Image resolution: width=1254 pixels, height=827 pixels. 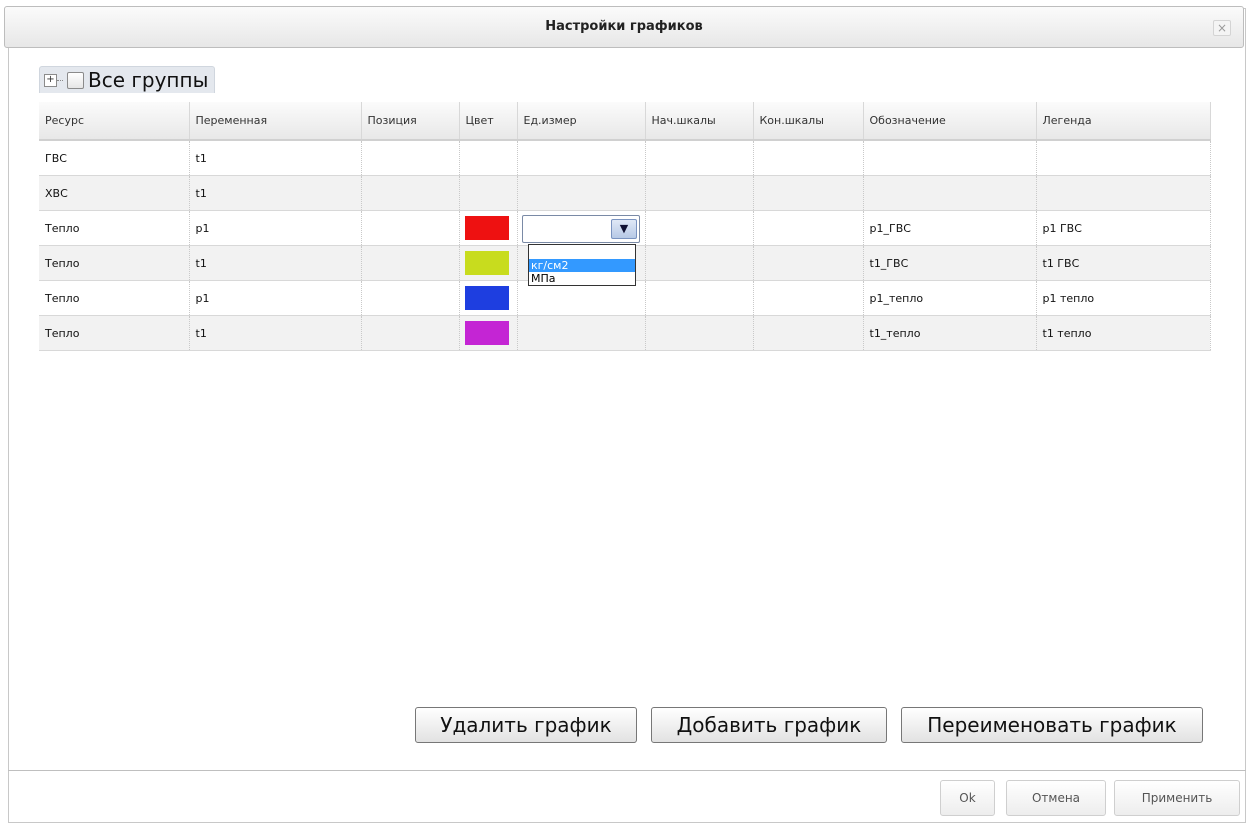 What do you see at coordinates (1123, 333) in the screenshot?
I see `cell-legend: t1 тепло` at bounding box center [1123, 333].